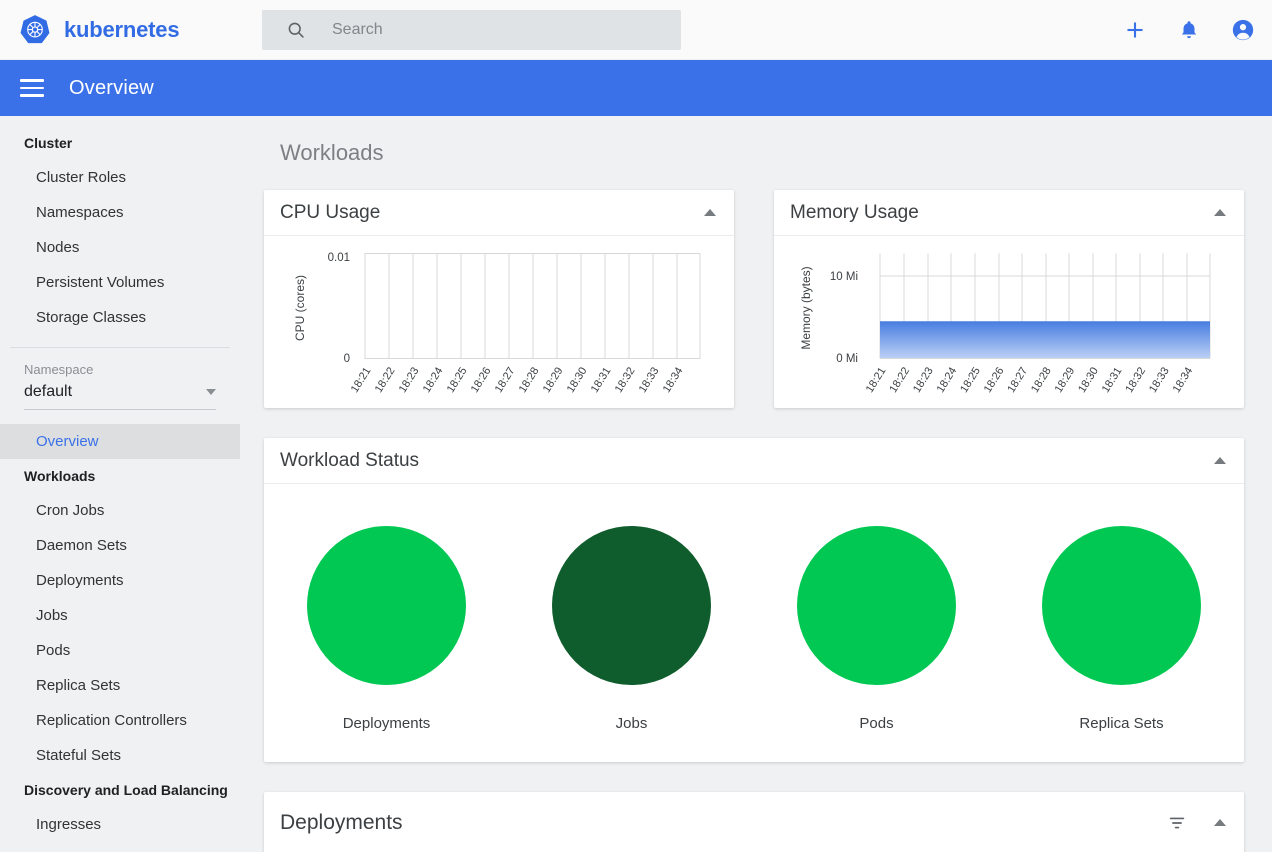  Describe the element at coordinates (120, 317) in the screenshot. I see `sidebar-item-storage-classes: Storage Classes` at that location.